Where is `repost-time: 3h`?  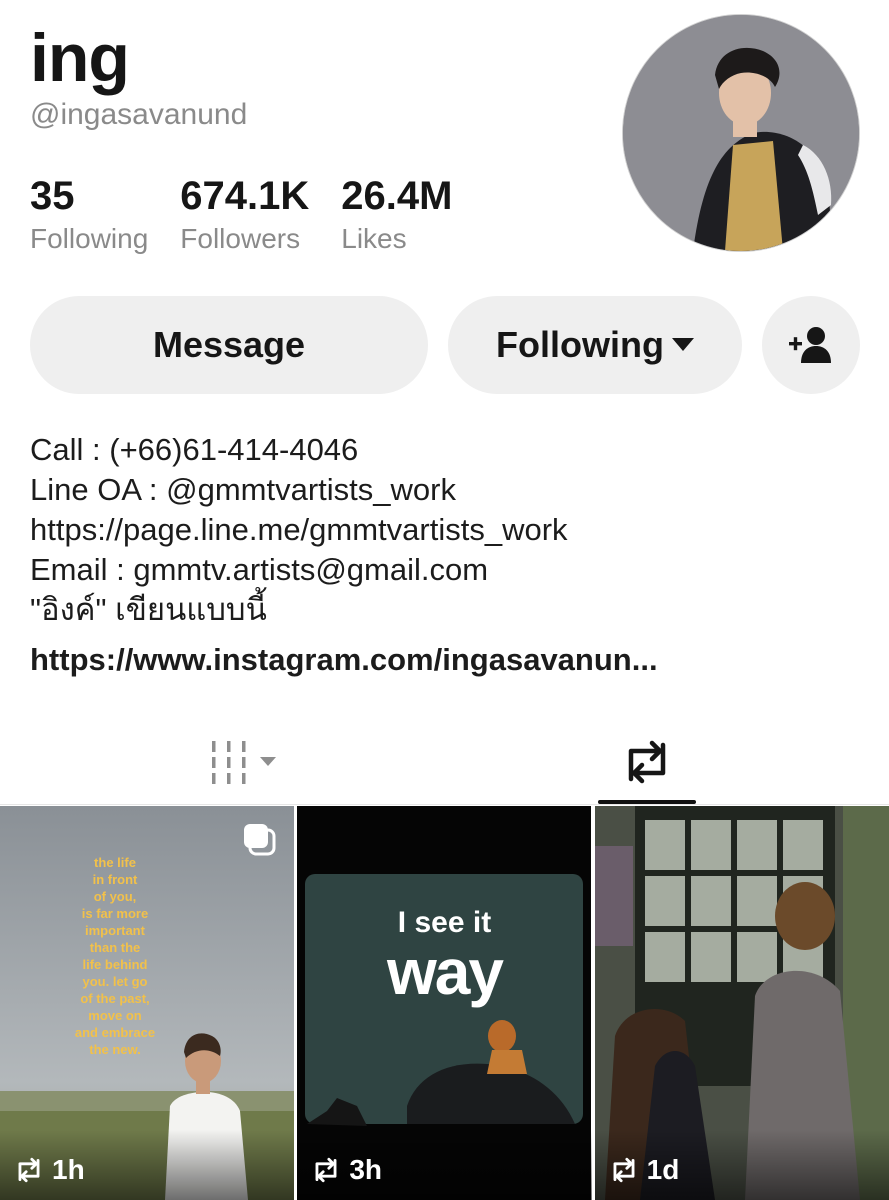 repost-time: 3h is located at coordinates (346, 1170).